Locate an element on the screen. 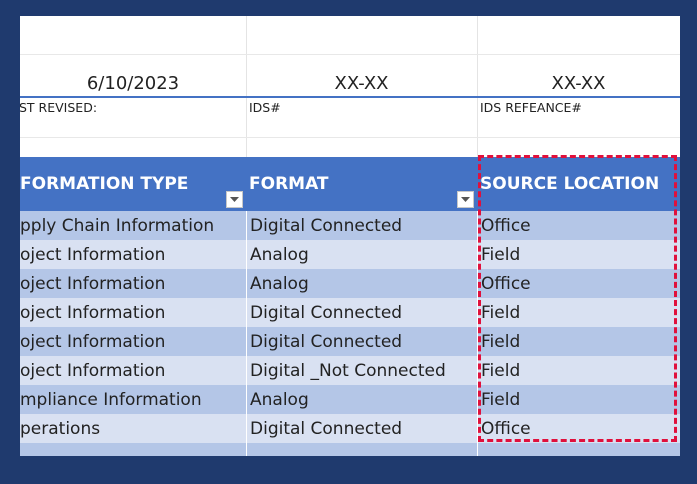 Image resolution: width=697 pixels, height=484 pixels. section-divider is located at coordinates (350, 97).